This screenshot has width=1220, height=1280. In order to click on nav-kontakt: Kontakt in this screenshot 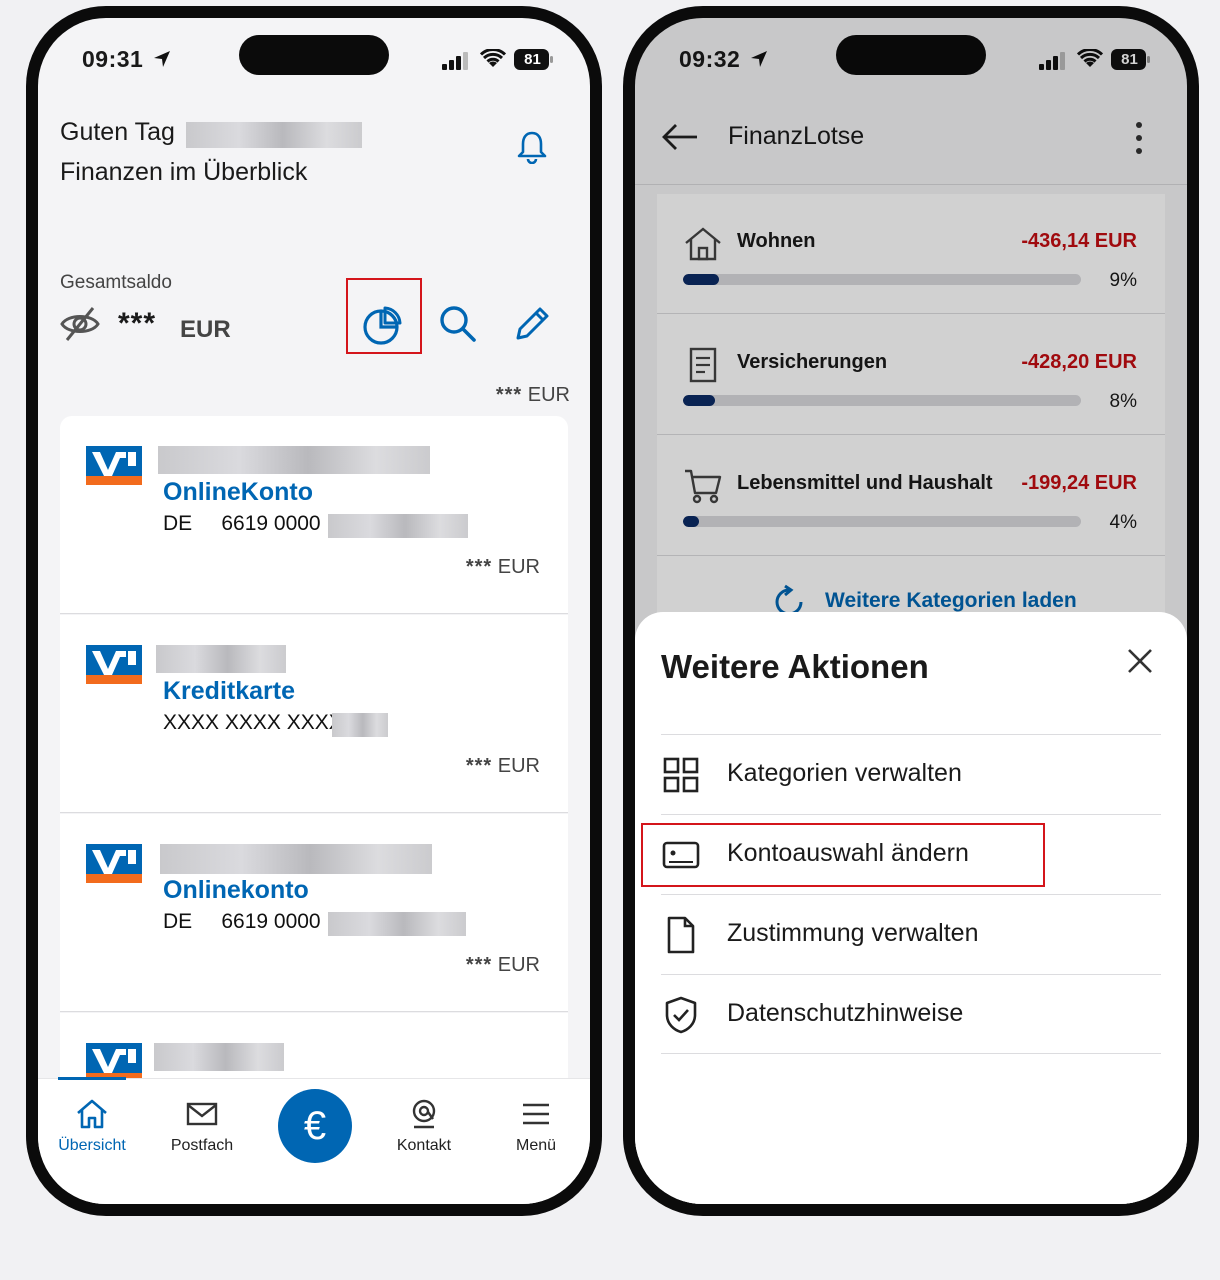, I will do `click(424, 1126)`.